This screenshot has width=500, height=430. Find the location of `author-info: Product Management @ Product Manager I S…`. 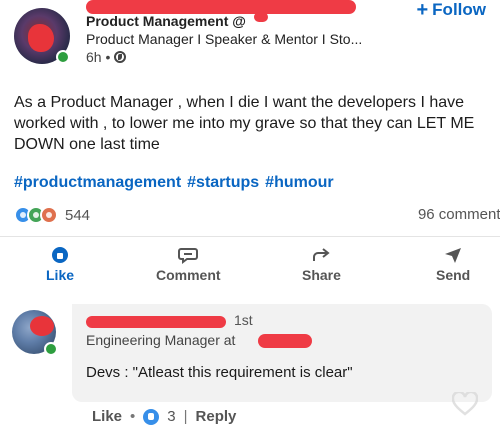

author-info: Product Management @ Product Manager I S… is located at coordinates (251, 33).